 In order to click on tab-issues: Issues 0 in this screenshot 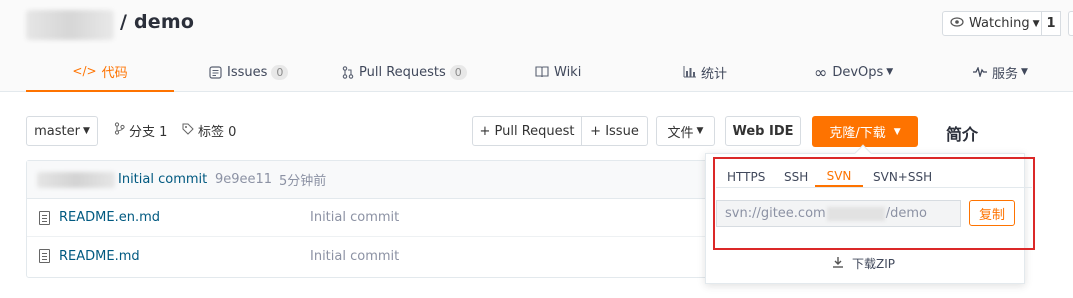, I will do `click(249, 72)`.